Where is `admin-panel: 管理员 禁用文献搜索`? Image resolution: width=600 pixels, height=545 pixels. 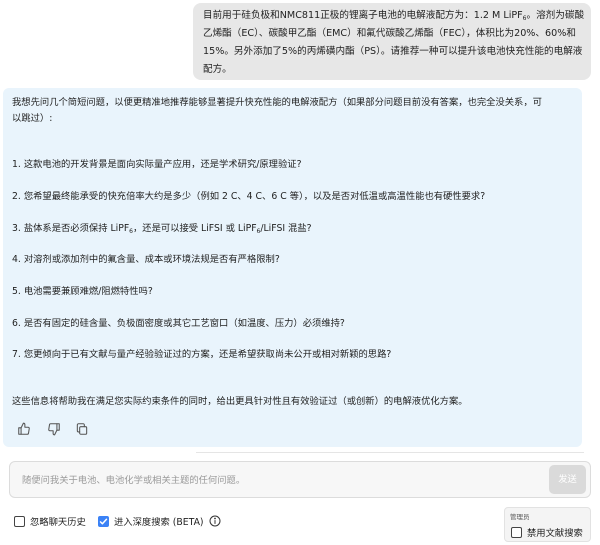 admin-panel: 管理员 禁用文献搜索 is located at coordinates (547, 524).